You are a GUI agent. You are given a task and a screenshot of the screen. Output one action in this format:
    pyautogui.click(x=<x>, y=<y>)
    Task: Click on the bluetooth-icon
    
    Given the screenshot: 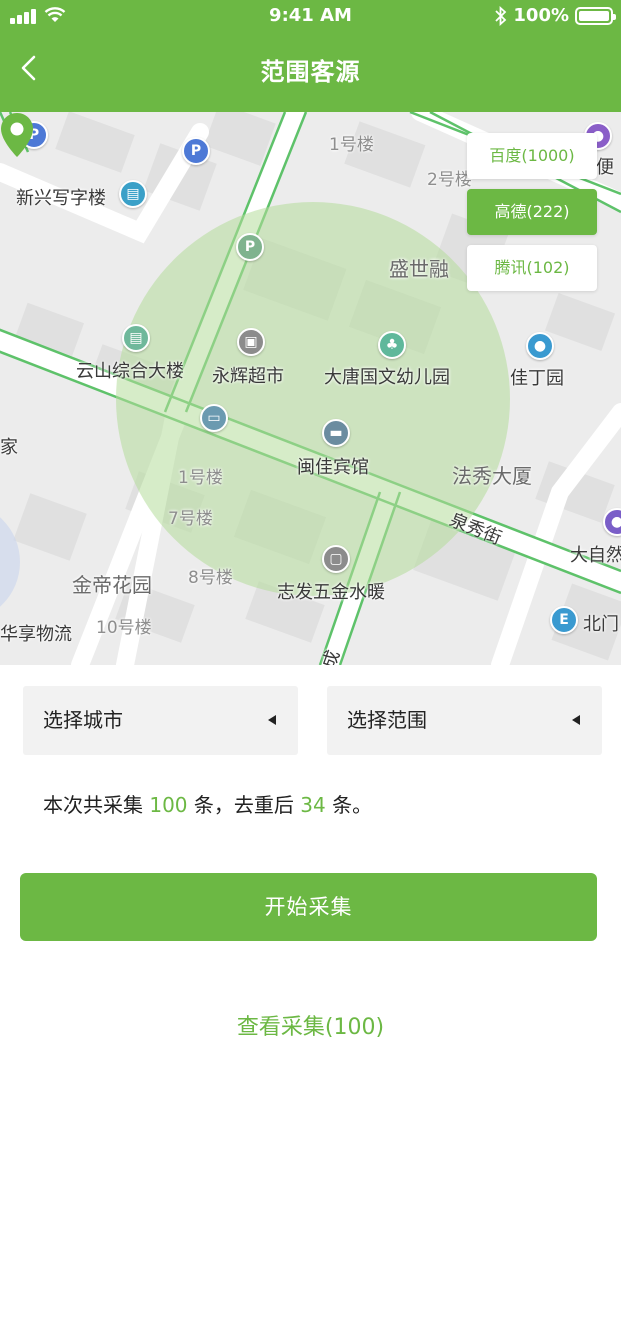 What is the action you would take?
    pyautogui.click(x=501, y=15)
    